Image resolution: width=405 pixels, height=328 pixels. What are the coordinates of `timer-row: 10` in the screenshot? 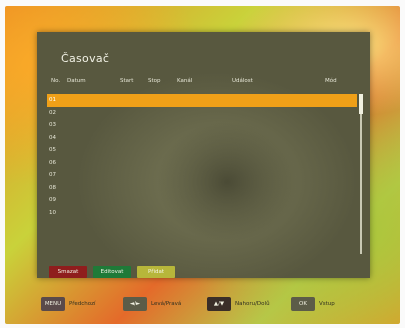 It's located at (202, 213).